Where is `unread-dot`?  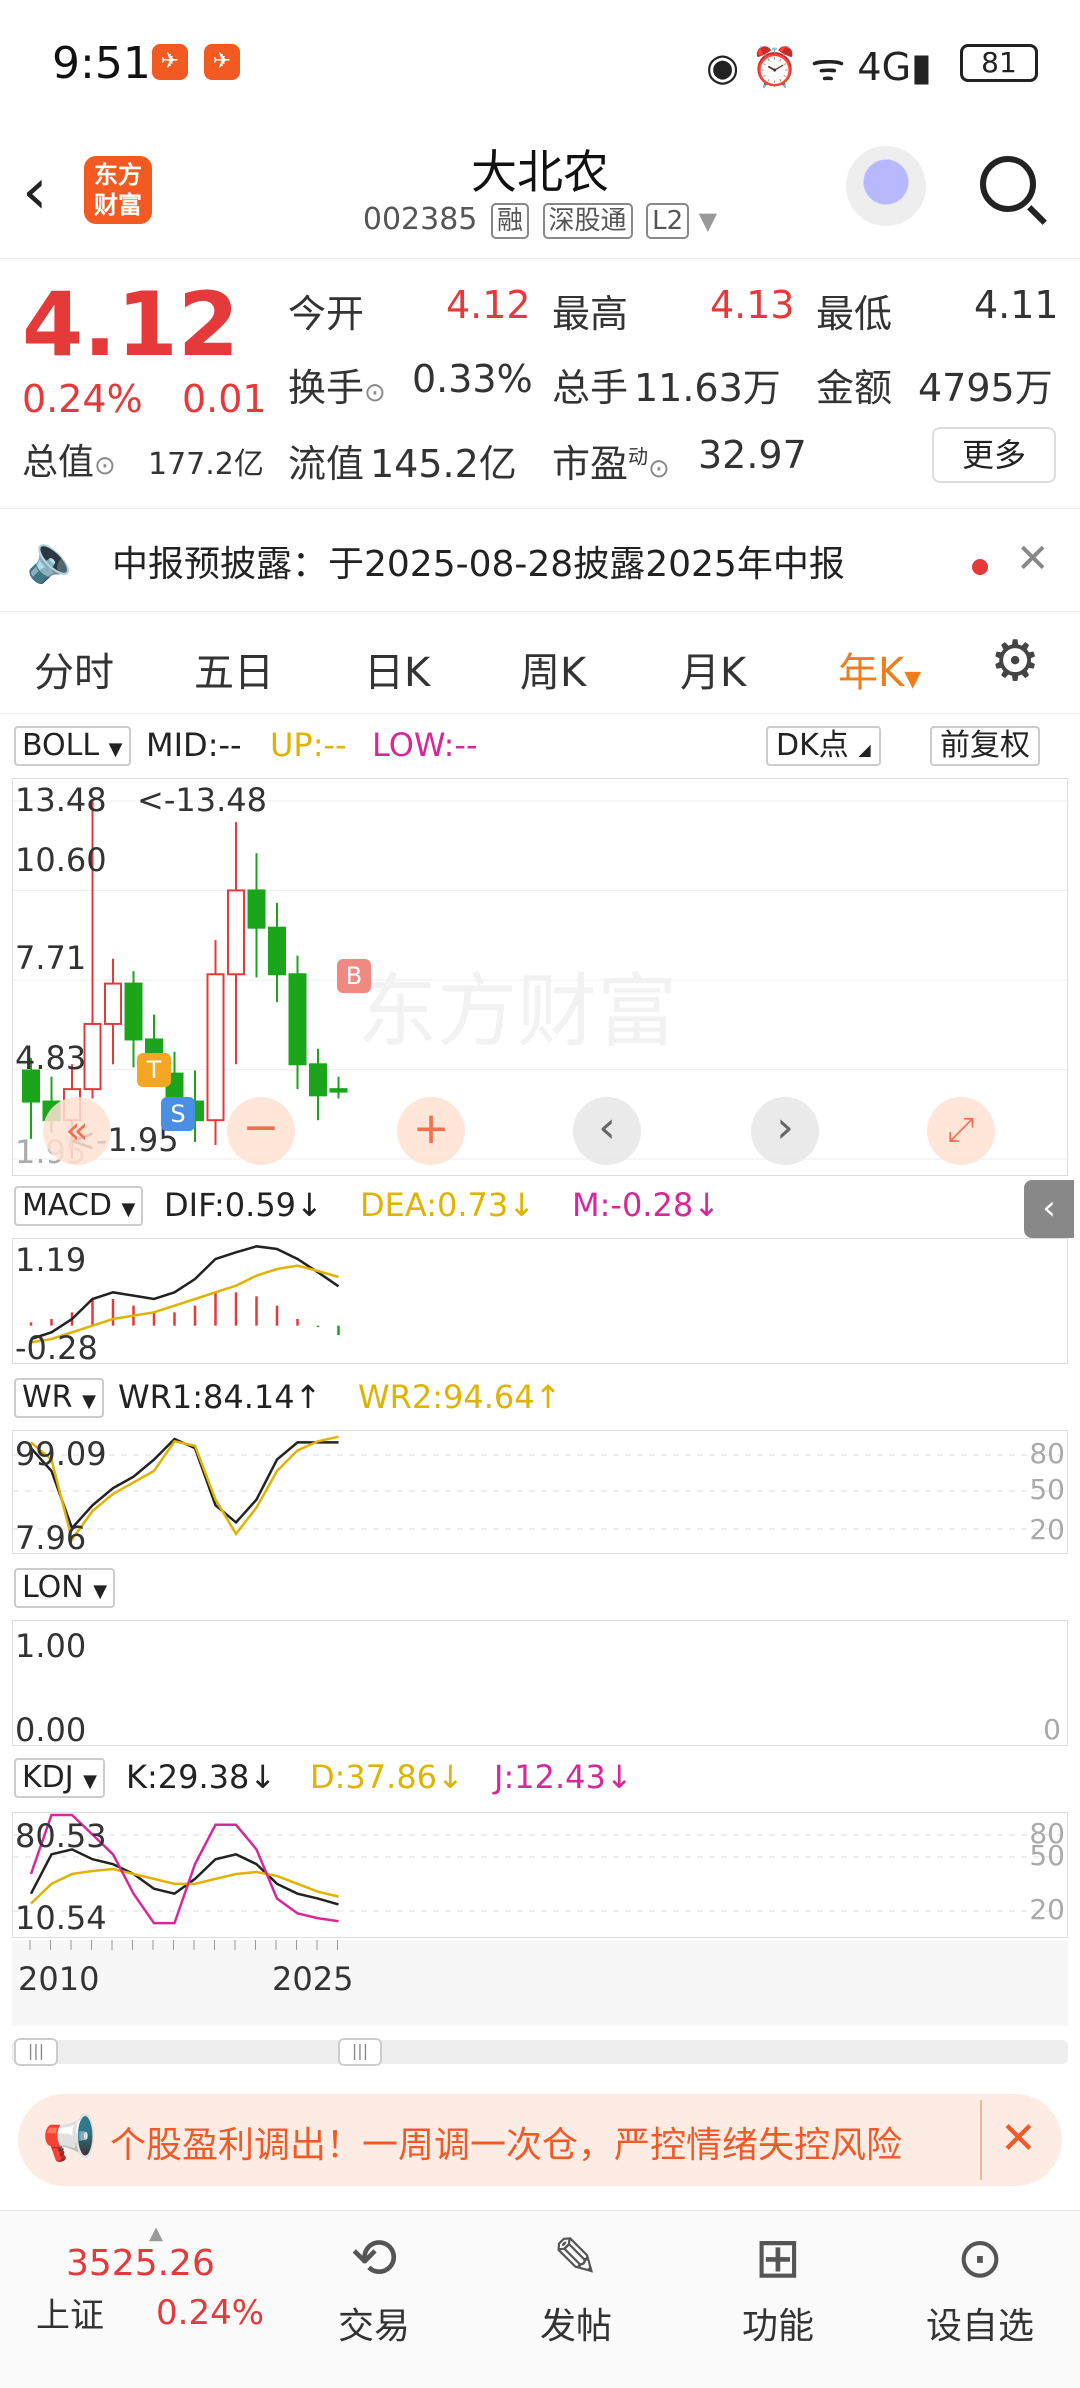 unread-dot is located at coordinates (980, 567).